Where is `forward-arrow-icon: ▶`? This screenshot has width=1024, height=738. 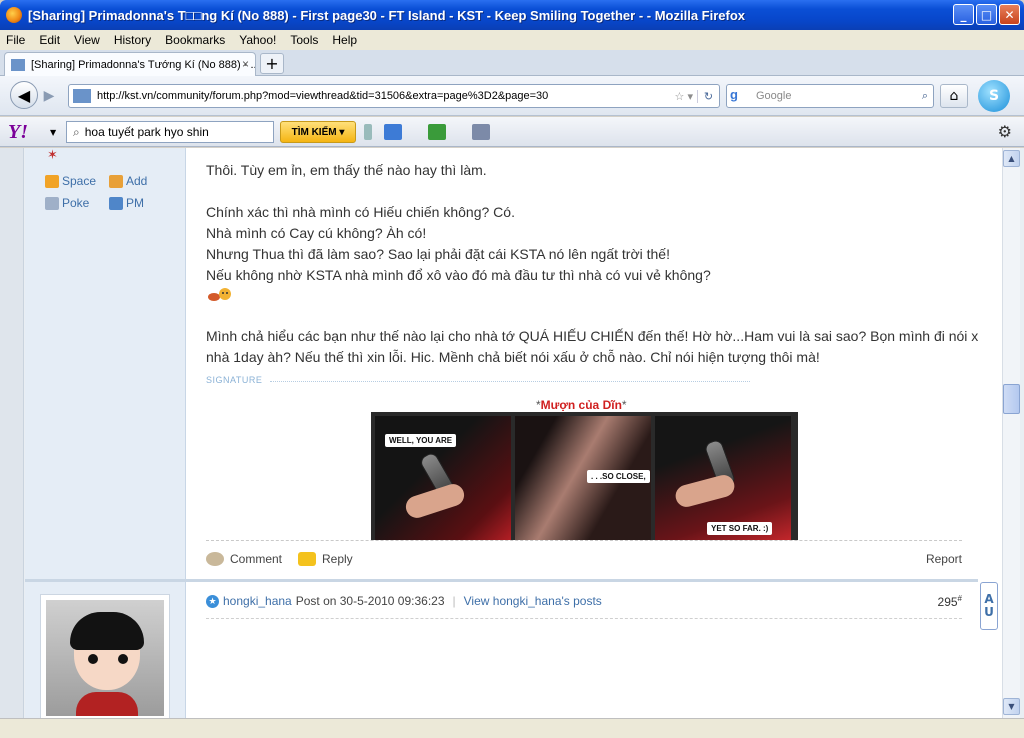
forward-arrow-icon: ▶ is located at coordinates (49, 96).